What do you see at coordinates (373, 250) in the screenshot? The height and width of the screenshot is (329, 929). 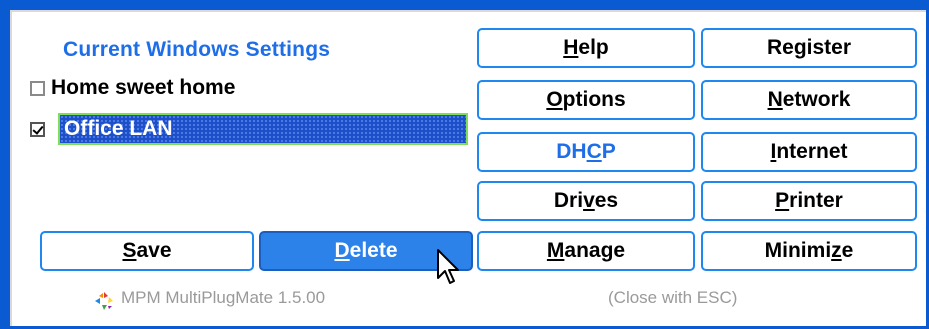 I see `label-part: elete` at bounding box center [373, 250].